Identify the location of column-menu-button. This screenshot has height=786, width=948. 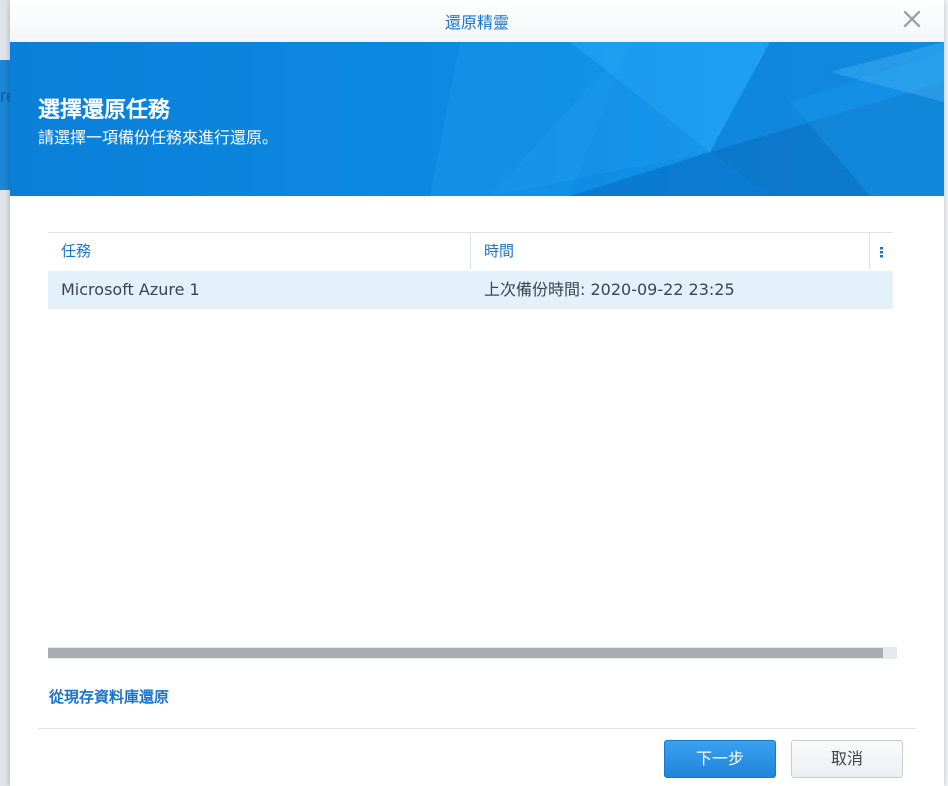
(881, 251).